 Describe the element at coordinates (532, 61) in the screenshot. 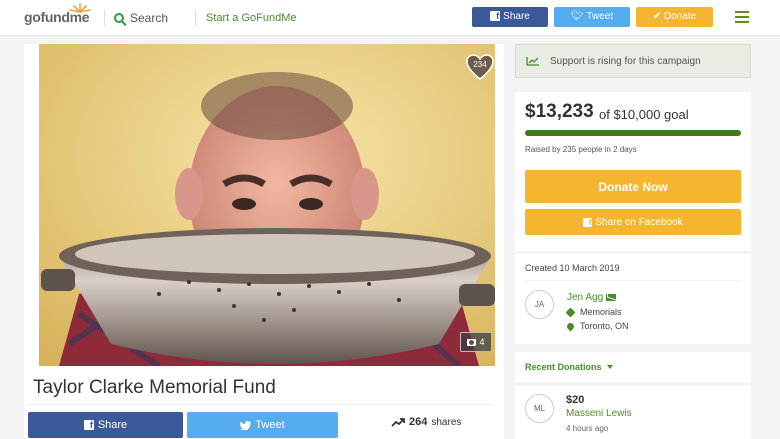

I see `line-chart-icon` at that location.